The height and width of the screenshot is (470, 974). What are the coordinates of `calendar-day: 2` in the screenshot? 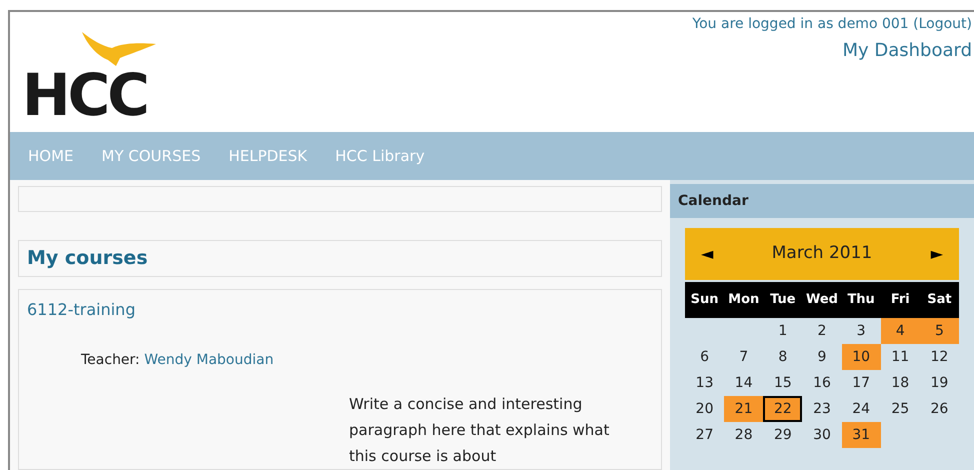 It's located at (822, 331).